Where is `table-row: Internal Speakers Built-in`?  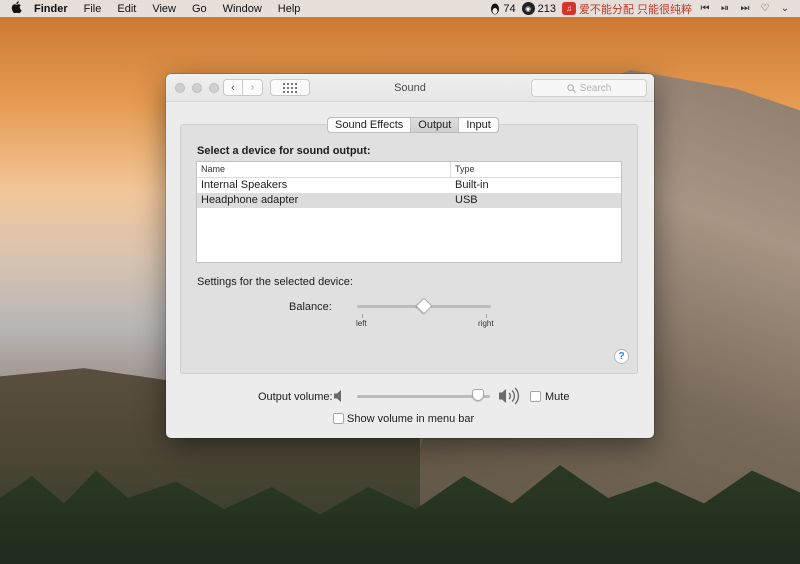
table-row: Internal Speakers Built-in is located at coordinates (409, 185).